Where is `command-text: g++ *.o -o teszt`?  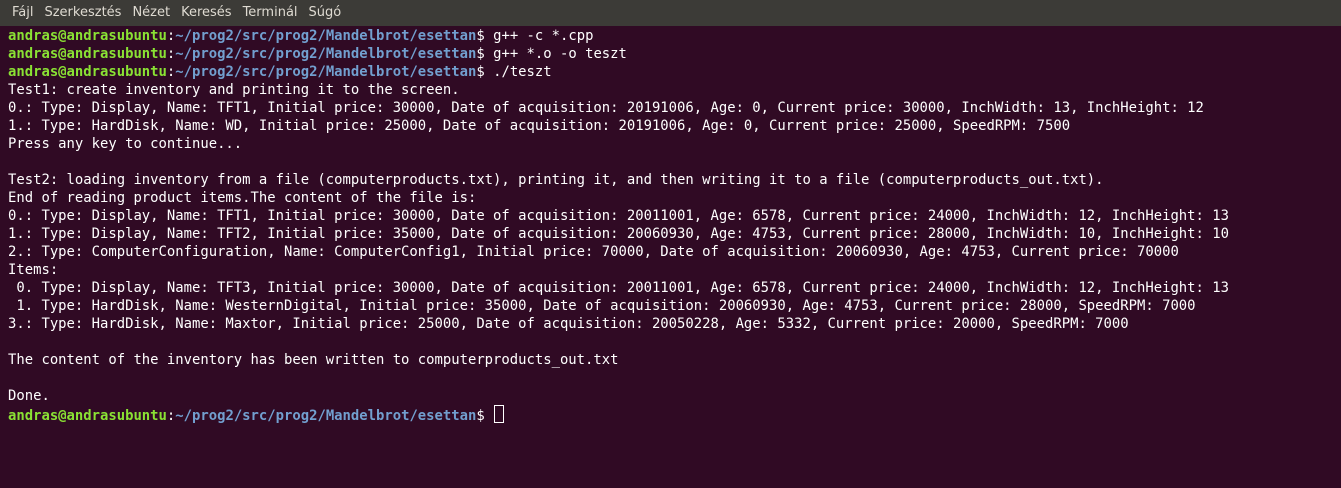
command-text: g++ *.o -o teszt is located at coordinates (560, 54).